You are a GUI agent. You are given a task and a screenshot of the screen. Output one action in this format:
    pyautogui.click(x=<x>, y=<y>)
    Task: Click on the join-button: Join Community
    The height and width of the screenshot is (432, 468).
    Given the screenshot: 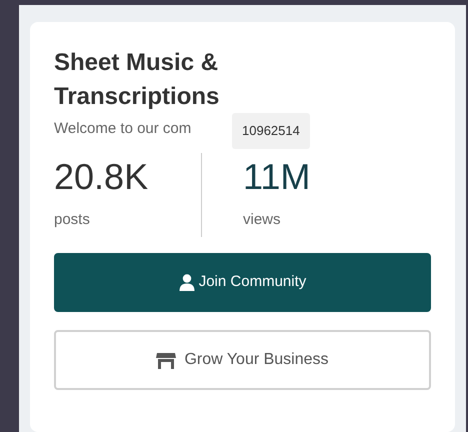 What is the action you would take?
    pyautogui.click(x=242, y=282)
    